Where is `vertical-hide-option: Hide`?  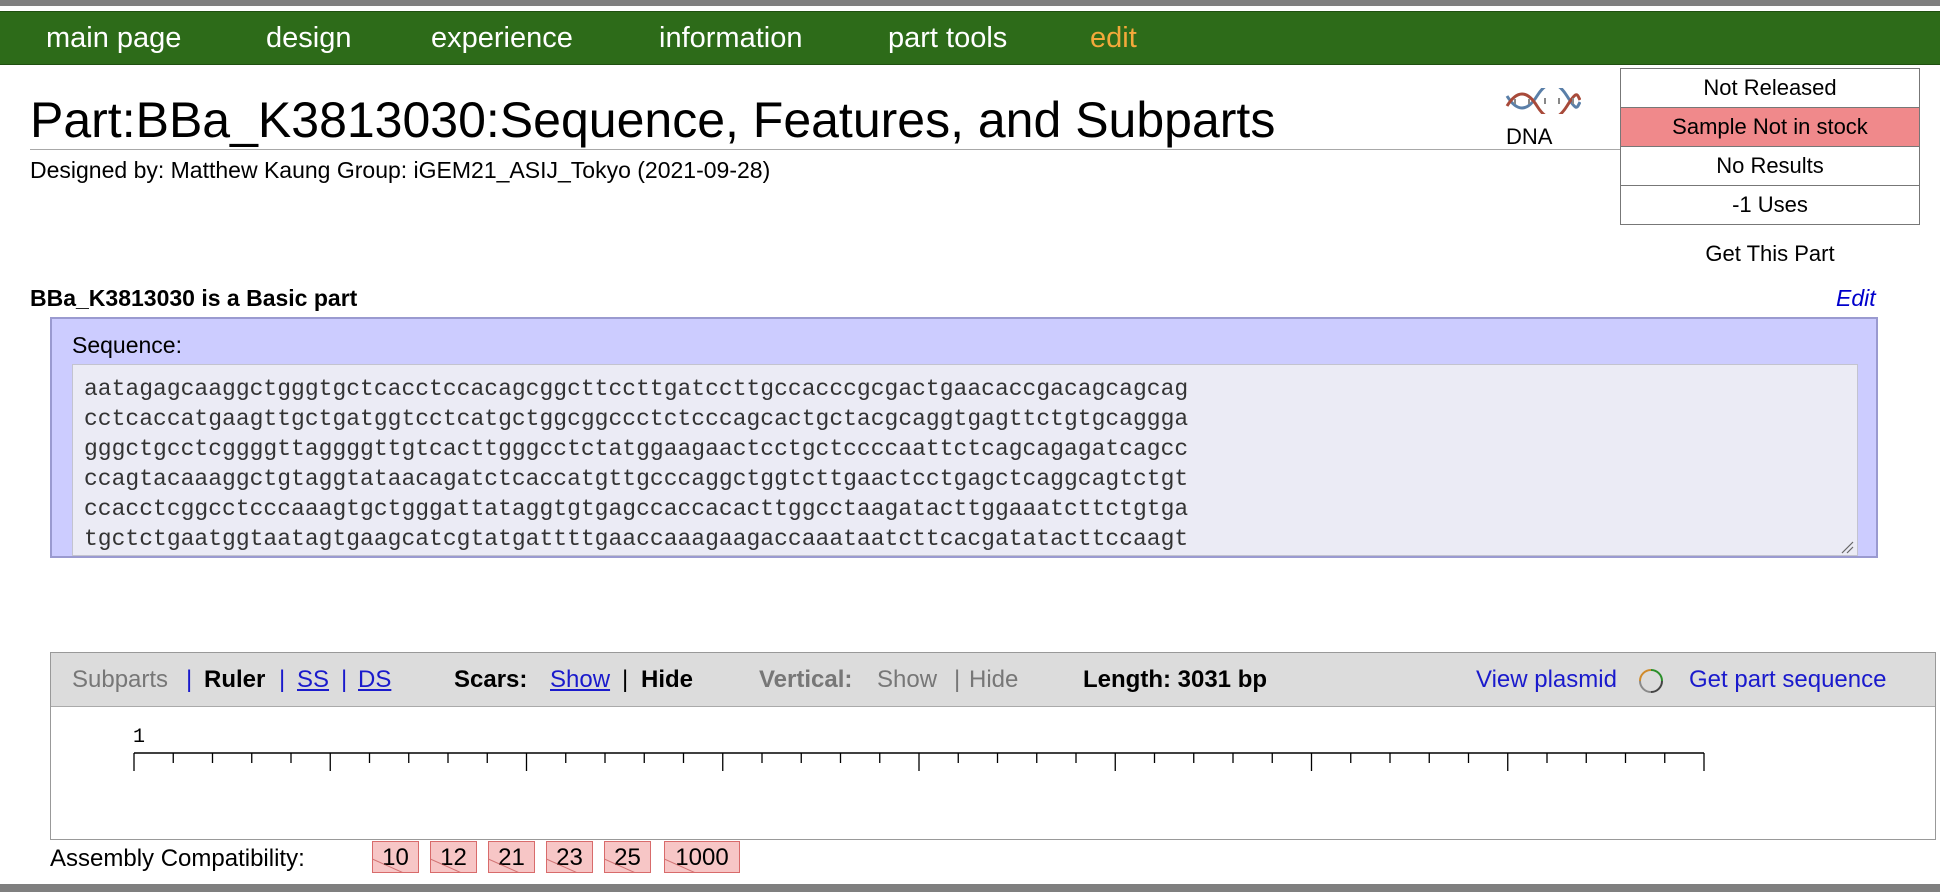
vertical-hide-option: Hide is located at coordinates (993, 680).